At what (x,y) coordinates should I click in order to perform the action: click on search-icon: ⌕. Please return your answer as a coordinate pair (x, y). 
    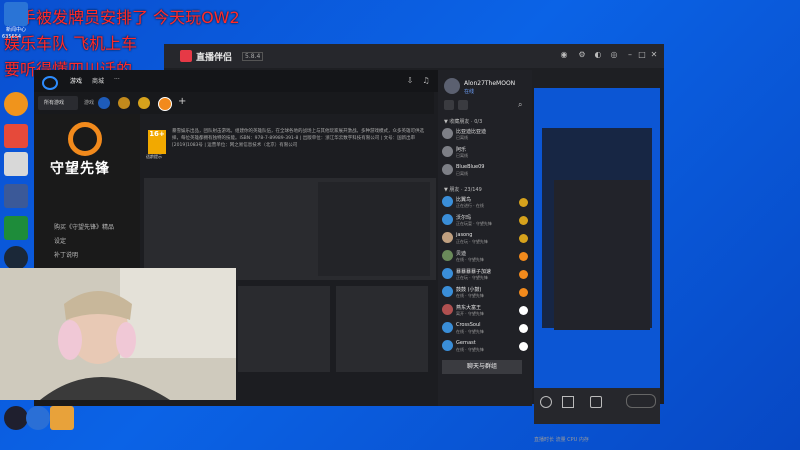
    Looking at the image, I should click on (520, 105).